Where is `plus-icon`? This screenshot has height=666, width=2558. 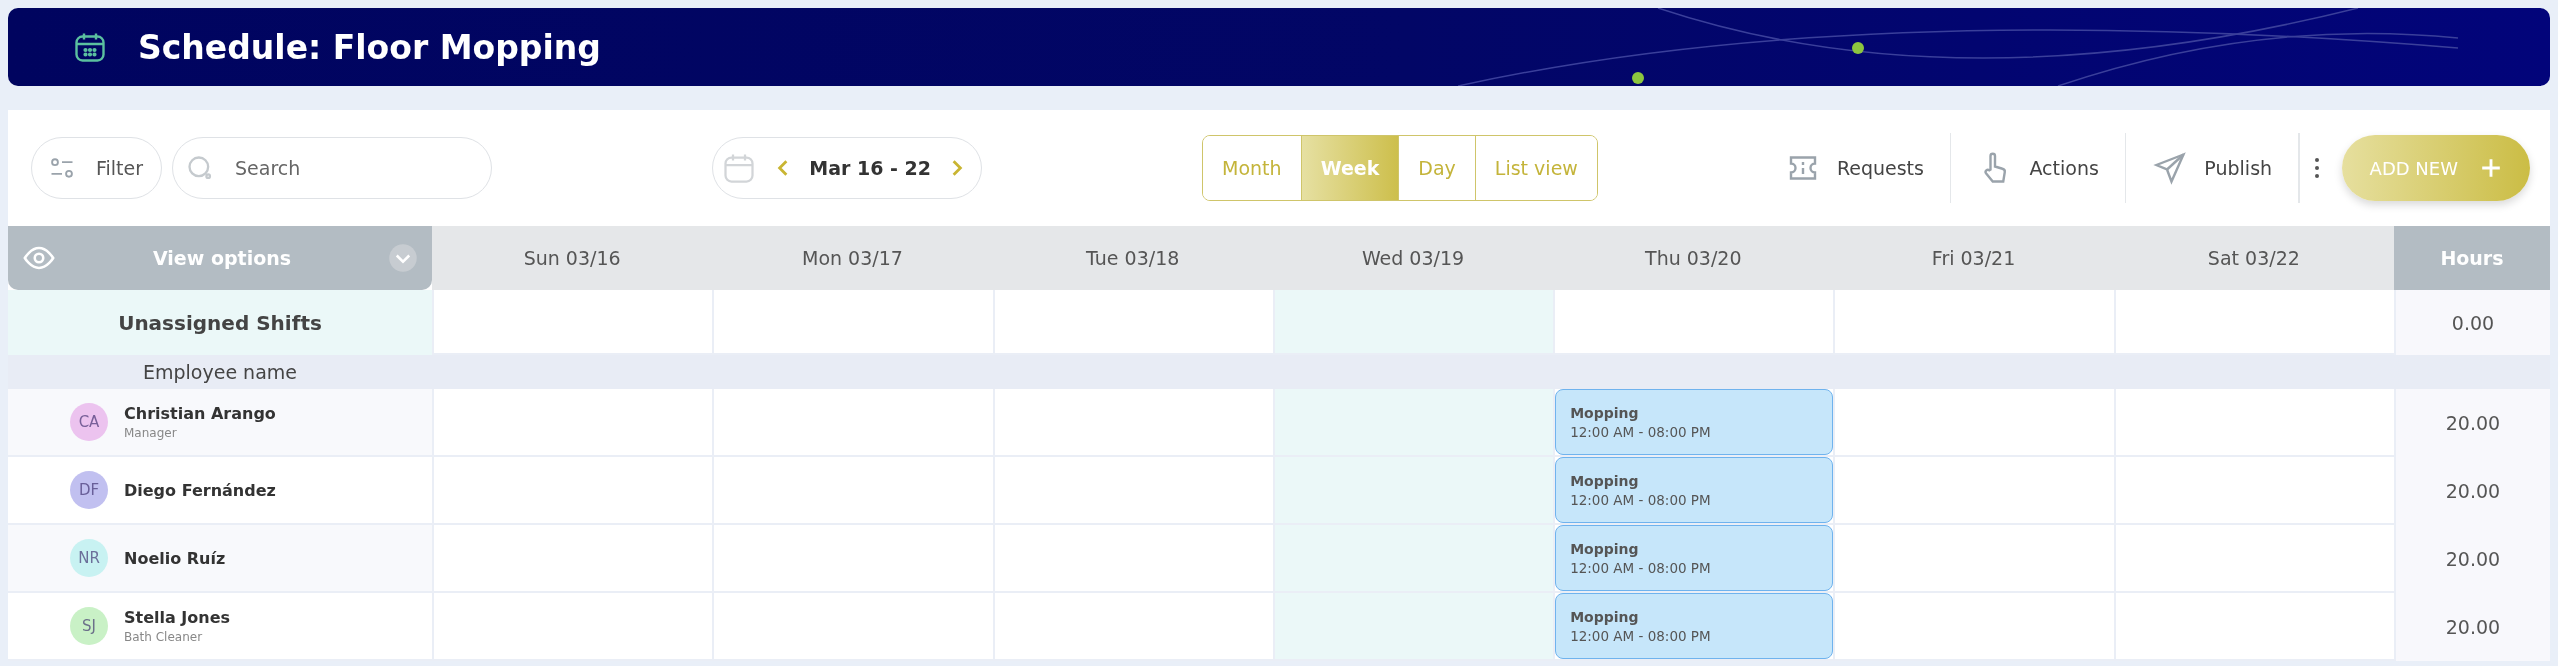
plus-icon is located at coordinates (2491, 168).